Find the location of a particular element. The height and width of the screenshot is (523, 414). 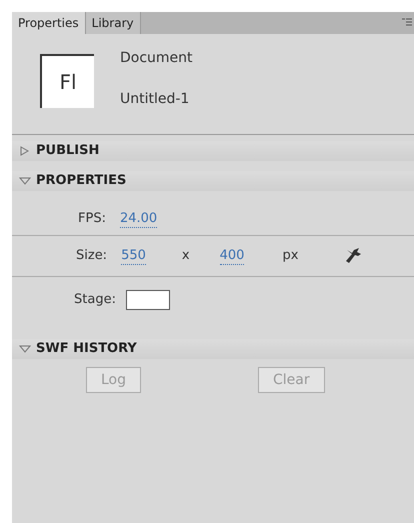

size-label: Size: is located at coordinates (92, 256).